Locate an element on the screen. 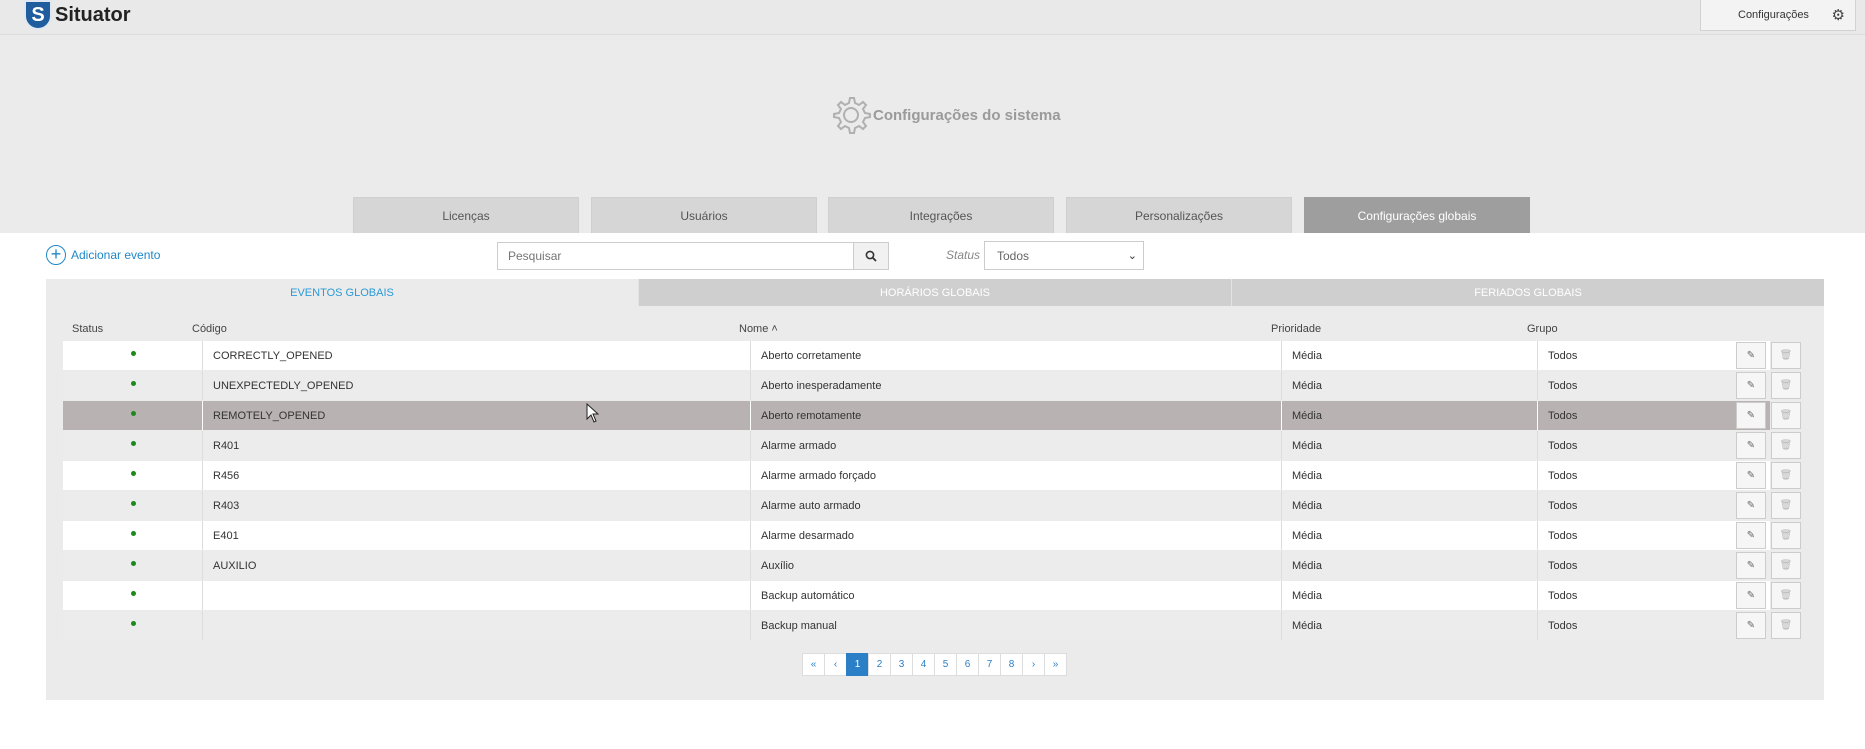 The height and width of the screenshot is (749, 1865). gear-outline-icon is located at coordinates (852, 115).